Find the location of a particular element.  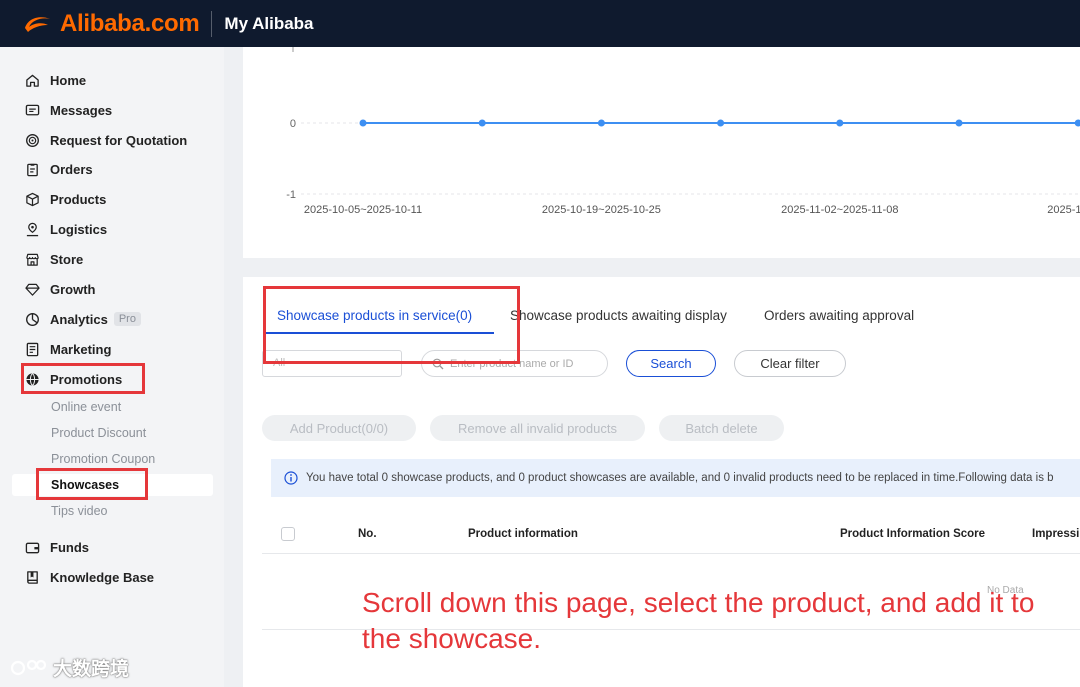

sidebar-item-growth: Growth is located at coordinates (60, 289).